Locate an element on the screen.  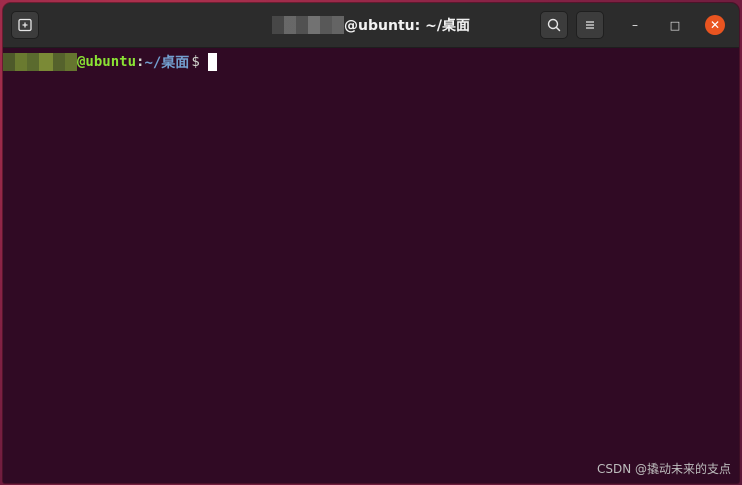
minimize-icon: – is located at coordinates (635, 25).